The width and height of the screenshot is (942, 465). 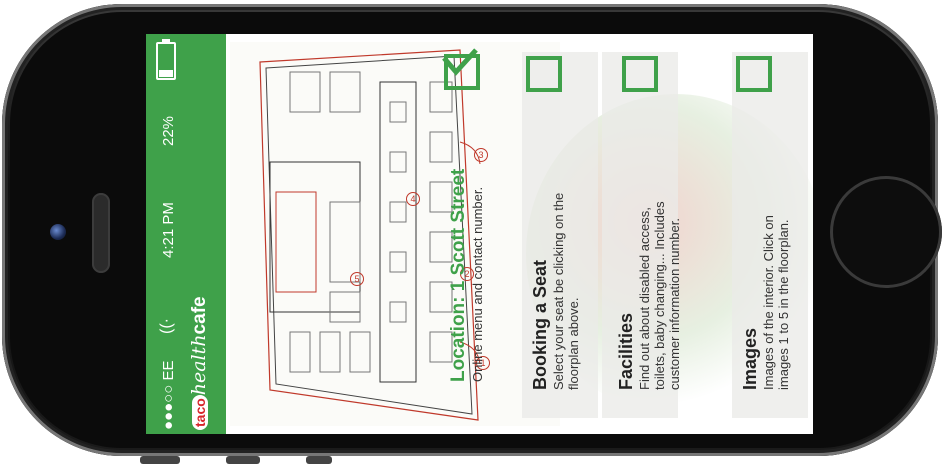 I want to click on plan-marker-3: 3, so click(x=481, y=155).